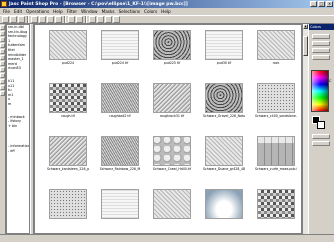  What do you see at coordinates (2, 45) in the screenshot?
I see `select-tool-icon` at bounding box center [2, 45].